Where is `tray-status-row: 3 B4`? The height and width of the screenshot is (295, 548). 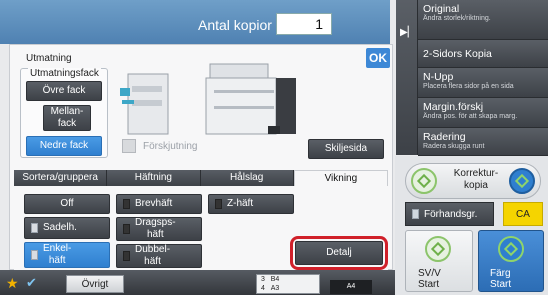
tray-status-row: 3 B4 is located at coordinates (290, 279).